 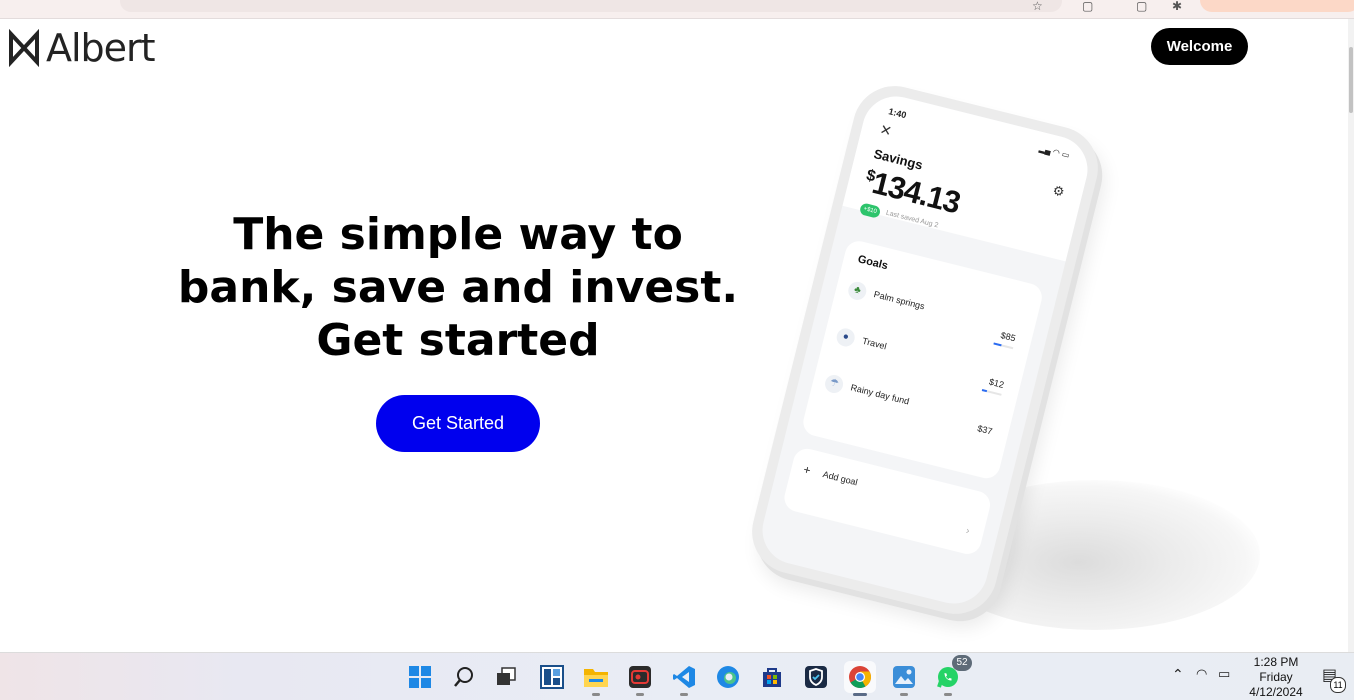 What do you see at coordinates (1008, 337) in the screenshot?
I see `goal-value: $85` at bounding box center [1008, 337].